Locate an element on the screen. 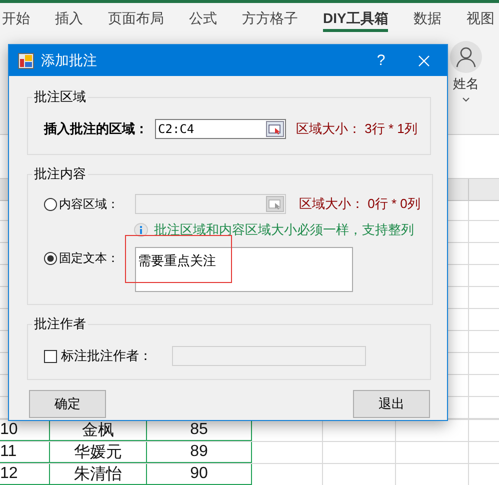 The width and height of the screenshot is (499, 485). table-cell: 朱清怡 is located at coordinates (98, 474).